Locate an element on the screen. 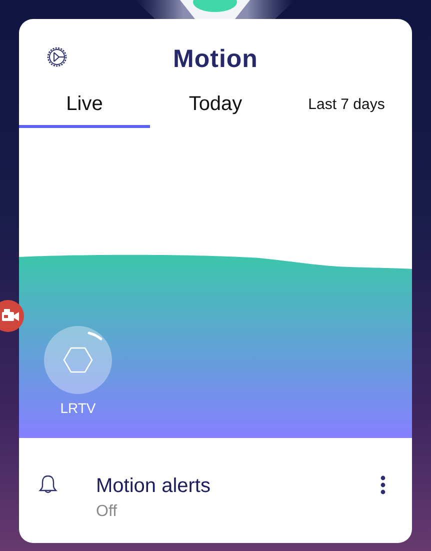  alert-title: Motion alerts is located at coordinates (153, 486).